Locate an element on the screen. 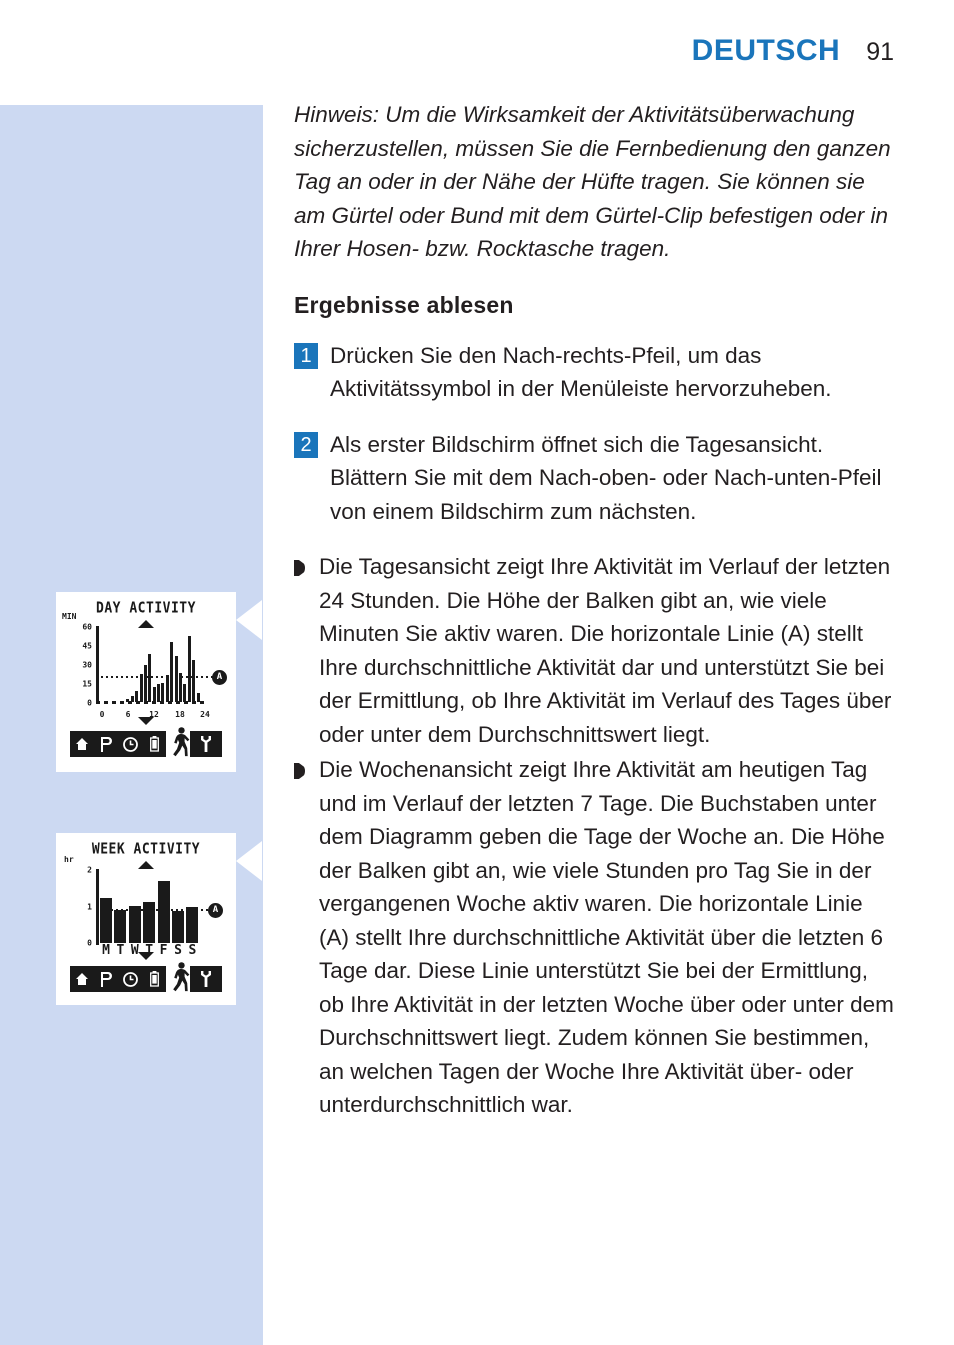 This screenshot has width=954, height=1345. triangle-up-icon is located at coordinates (146, 865).